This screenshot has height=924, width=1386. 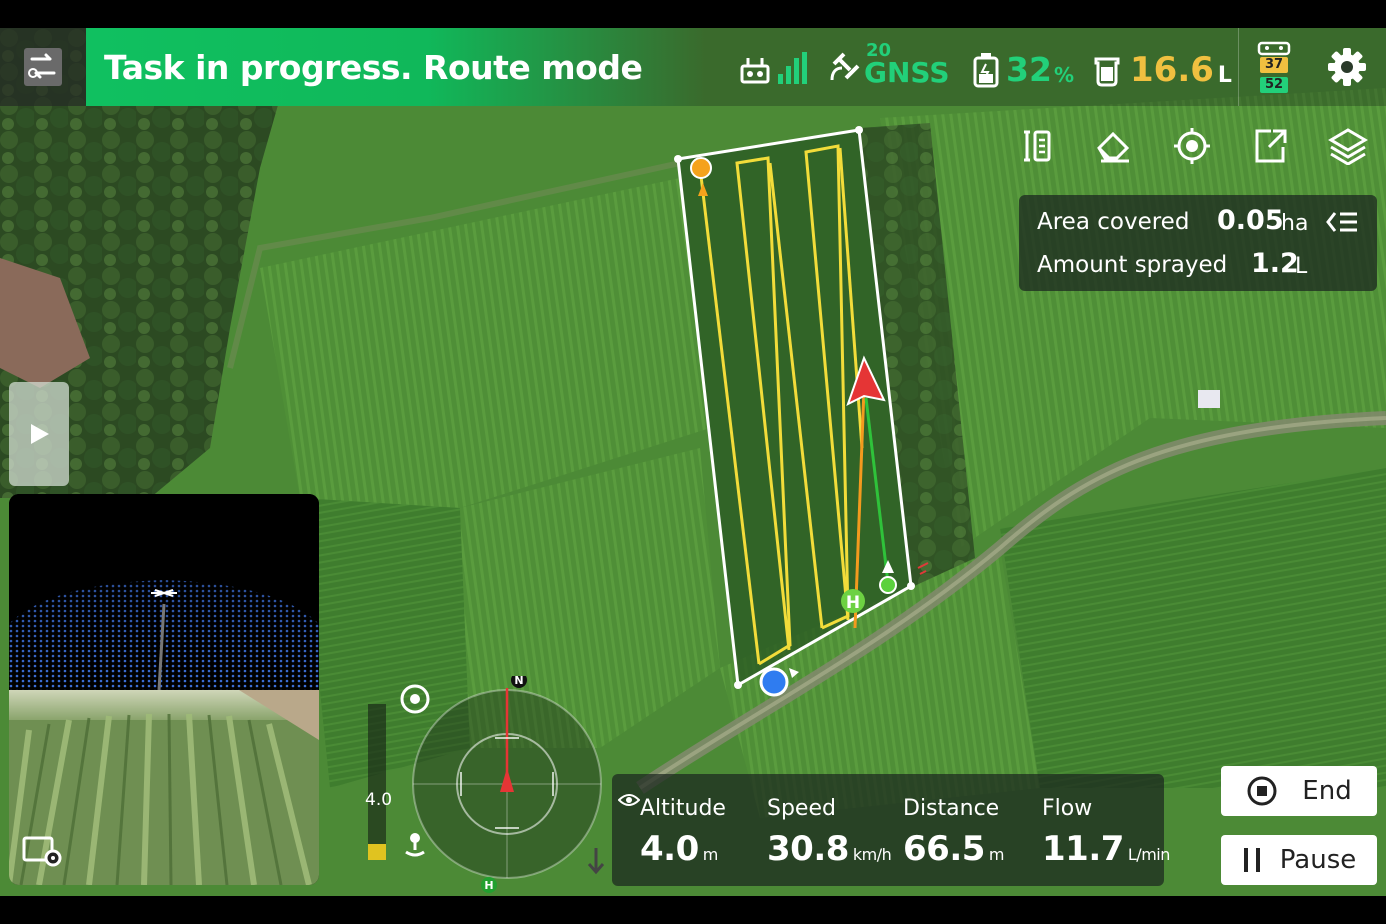 I want to click on gnss-label: GNSS, so click(x=907, y=72).